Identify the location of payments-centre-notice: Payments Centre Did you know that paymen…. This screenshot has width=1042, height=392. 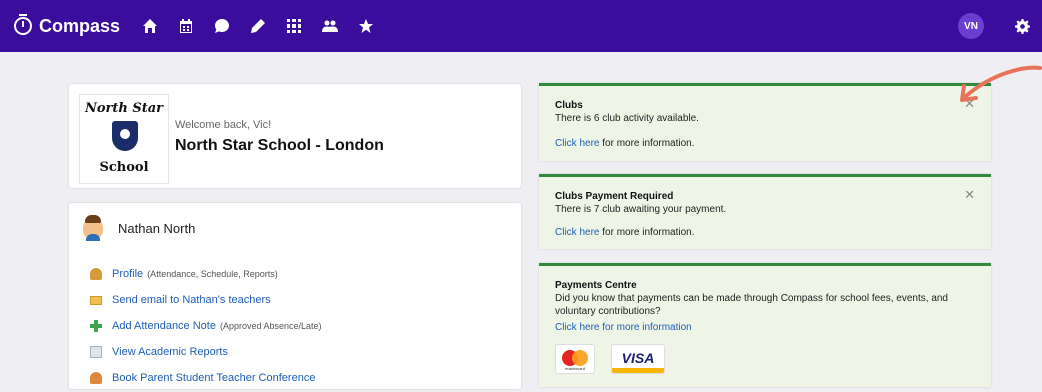
(765, 325).